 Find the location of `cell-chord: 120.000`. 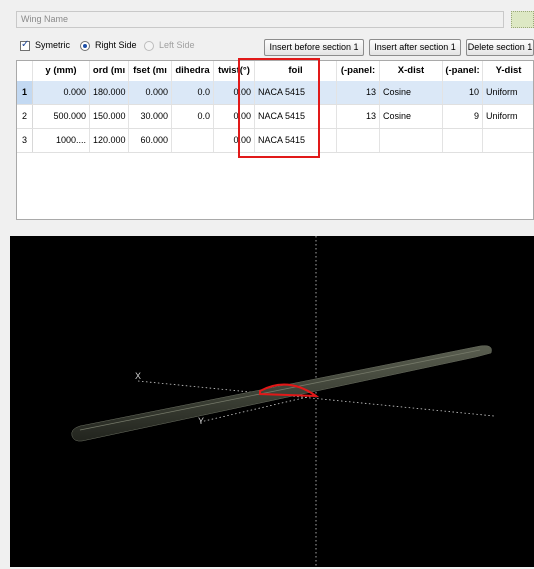

cell-chord: 120.000 is located at coordinates (109, 140).